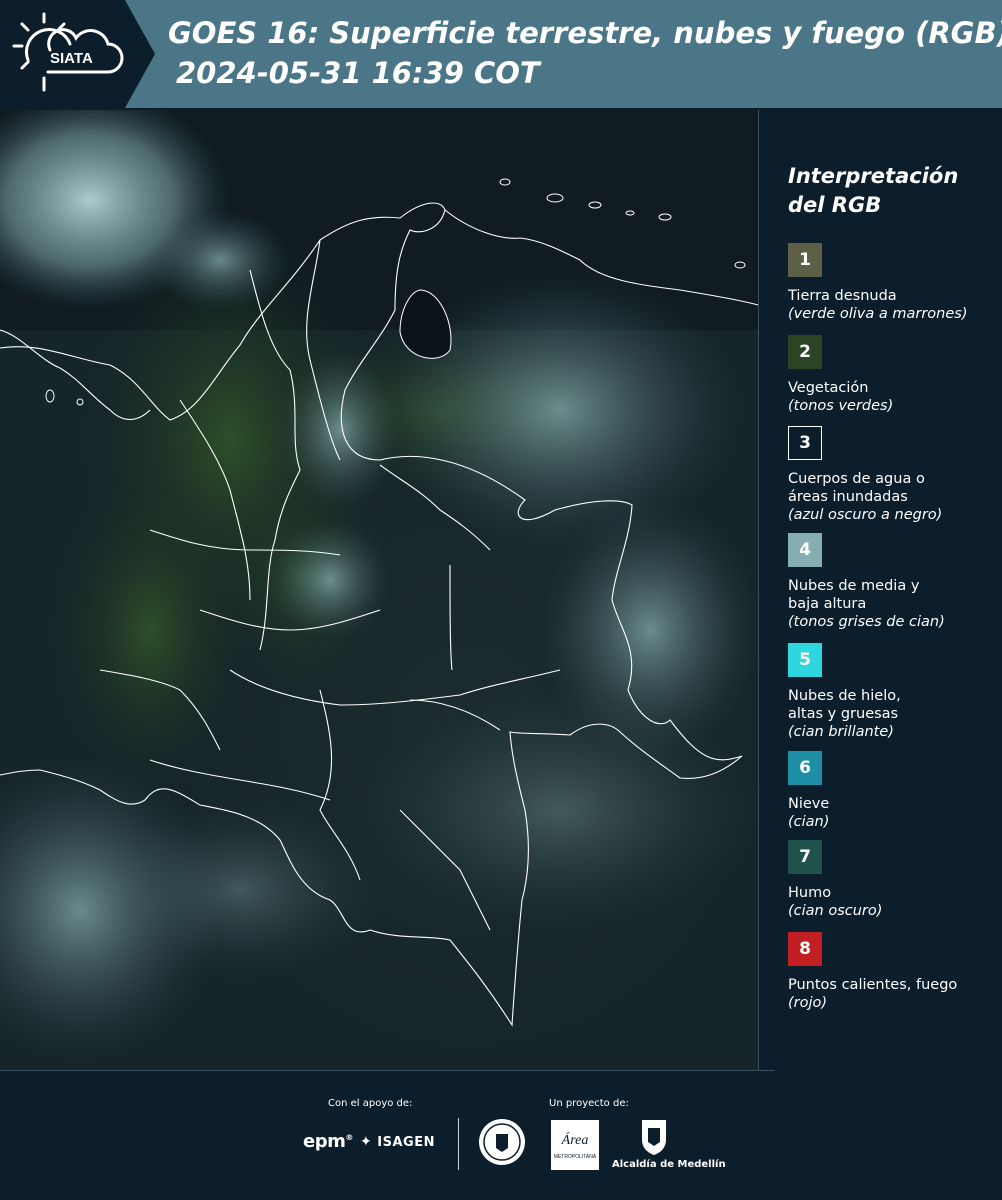 Image resolution: width=1002 pixels, height=1200 pixels. What do you see at coordinates (842, 296) in the screenshot?
I see `legend-label: Tierra desnuda` at bounding box center [842, 296].